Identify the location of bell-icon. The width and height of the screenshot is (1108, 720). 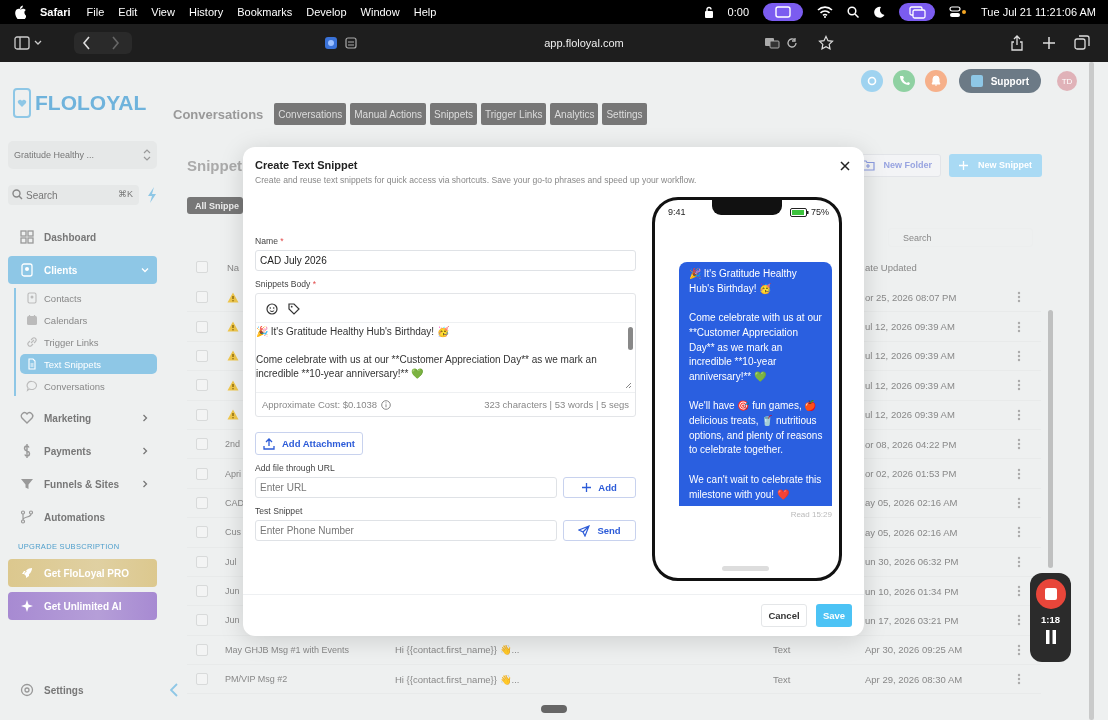
(935, 81).